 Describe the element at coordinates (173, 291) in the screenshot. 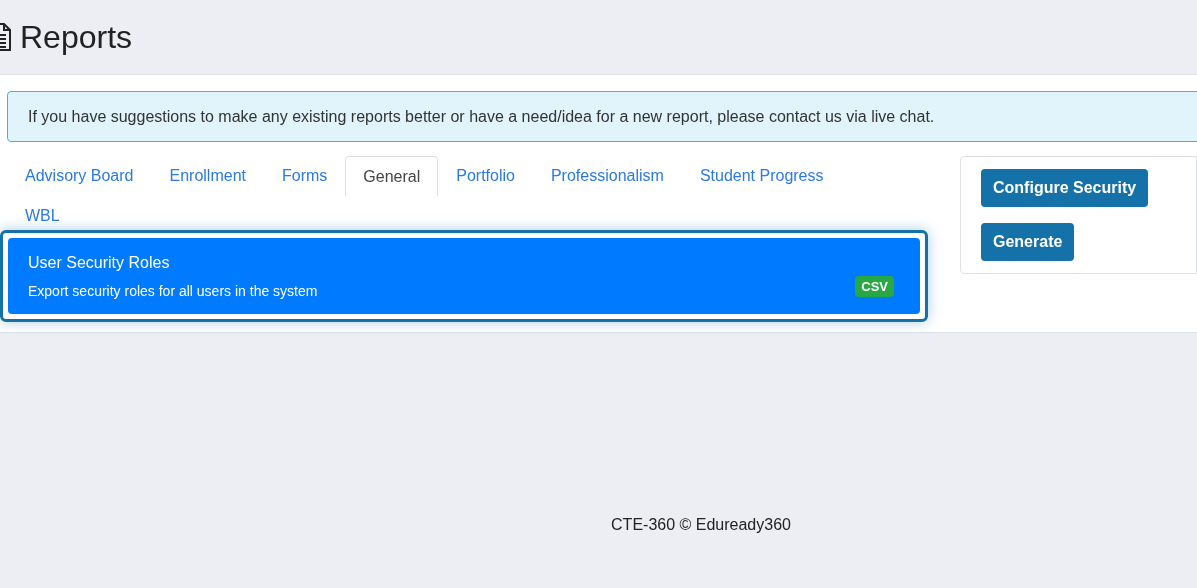

I see `report-description: Export security roles for all users in the system` at that location.